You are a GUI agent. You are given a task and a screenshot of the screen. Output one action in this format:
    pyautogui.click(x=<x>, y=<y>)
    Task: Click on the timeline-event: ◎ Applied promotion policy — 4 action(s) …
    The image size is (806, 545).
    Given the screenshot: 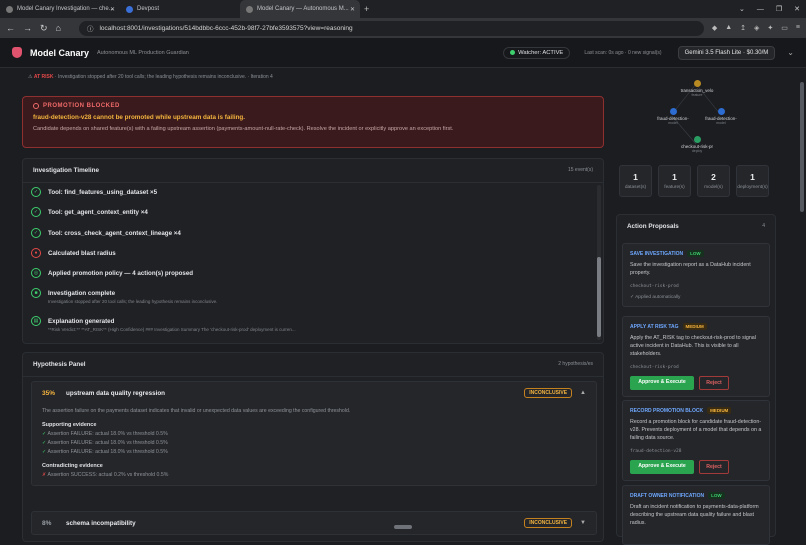 What is the action you would take?
    pyautogui.click(x=112, y=273)
    